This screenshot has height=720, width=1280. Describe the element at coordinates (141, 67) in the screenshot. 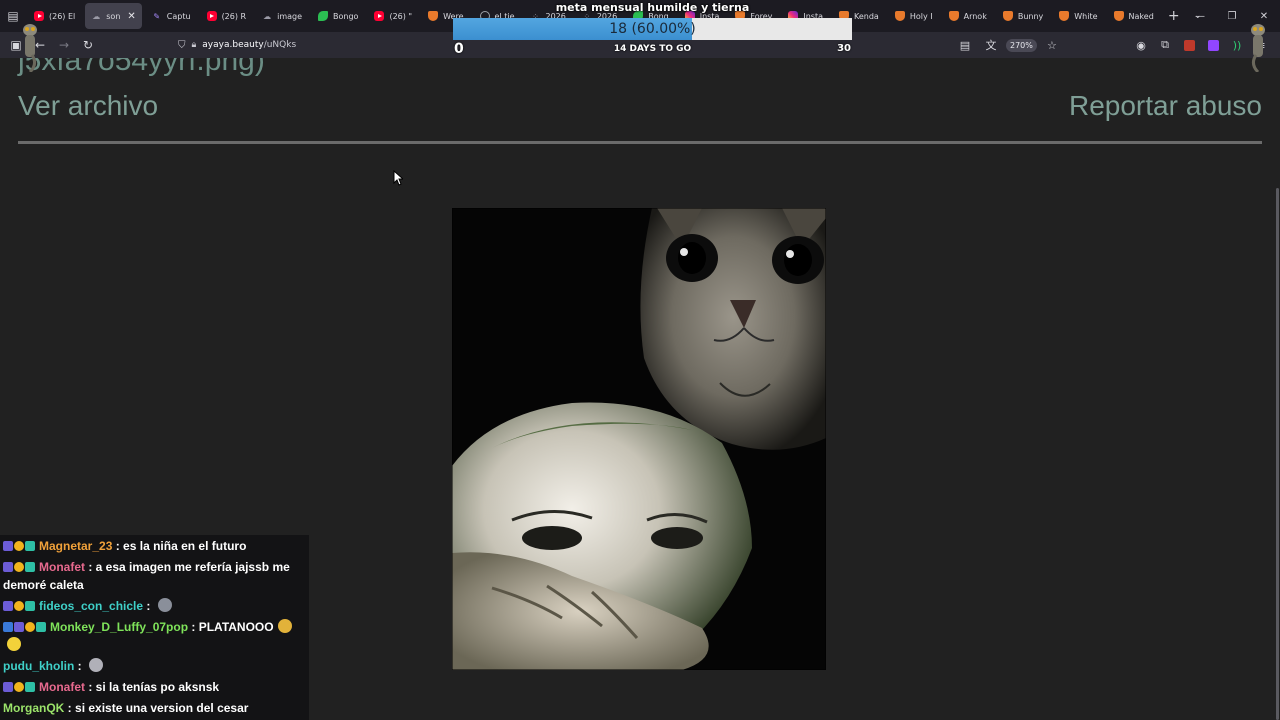

I see `page-filename-fragment: j5xfa7o54yyrf.png)` at that location.